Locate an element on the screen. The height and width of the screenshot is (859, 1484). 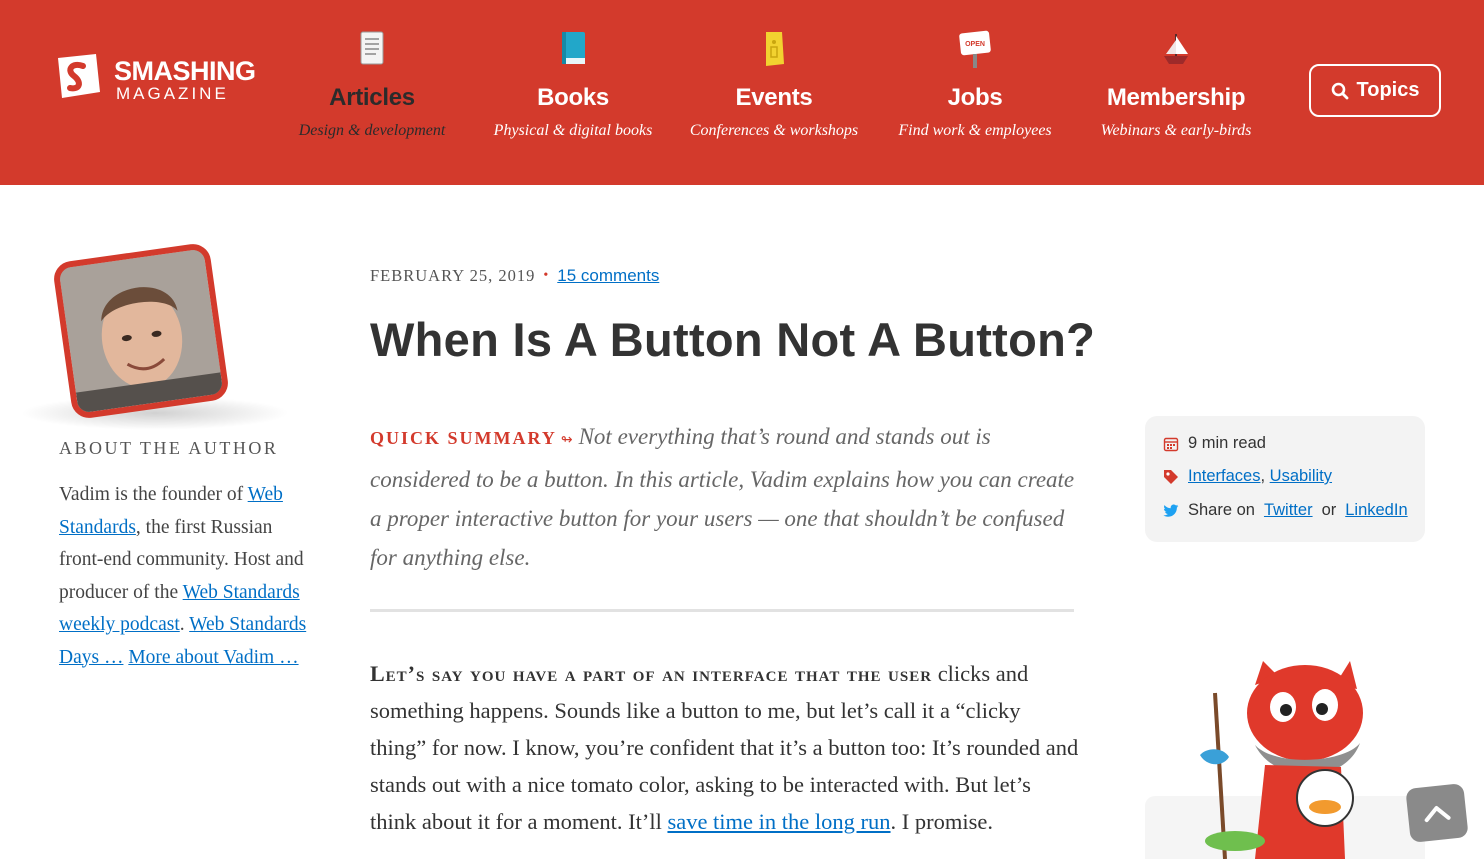
cat-mascot-illustration is located at coordinates (1281, 760).